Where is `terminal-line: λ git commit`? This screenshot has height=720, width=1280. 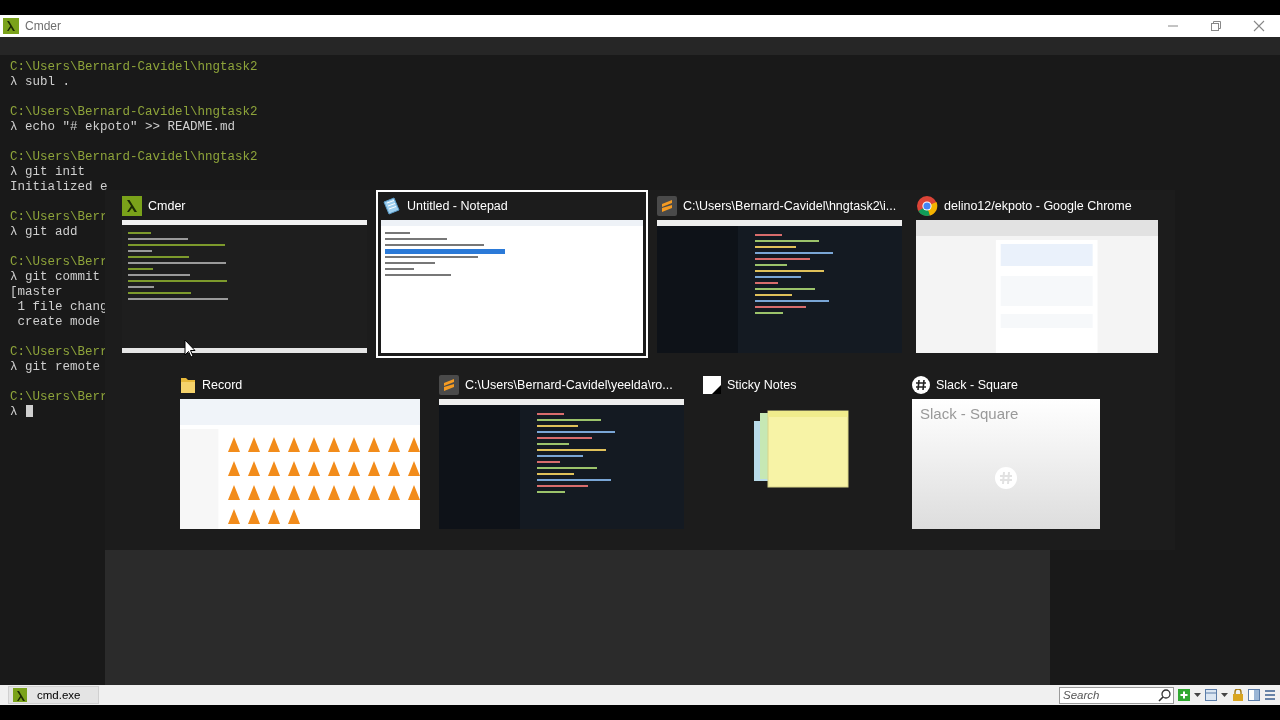 terminal-line: λ git commit is located at coordinates (55, 277).